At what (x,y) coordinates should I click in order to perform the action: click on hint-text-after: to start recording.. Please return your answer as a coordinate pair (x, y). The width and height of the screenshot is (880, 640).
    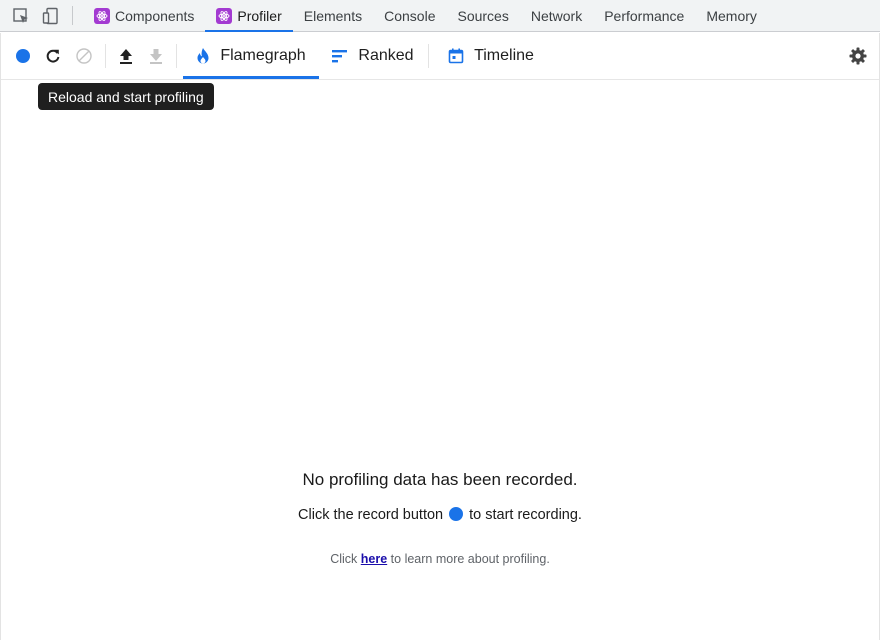
    Looking at the image, I should click on (525, 515).